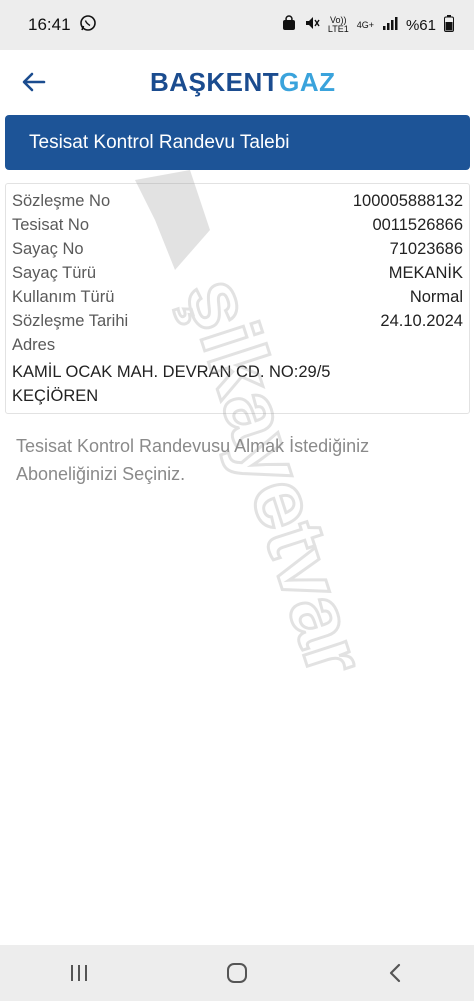 The image size is (474, 1001). What do you see at coordinates (34, 345) in the screenshot?
I see `address-label: Adres` at bounding box center [34, 345].